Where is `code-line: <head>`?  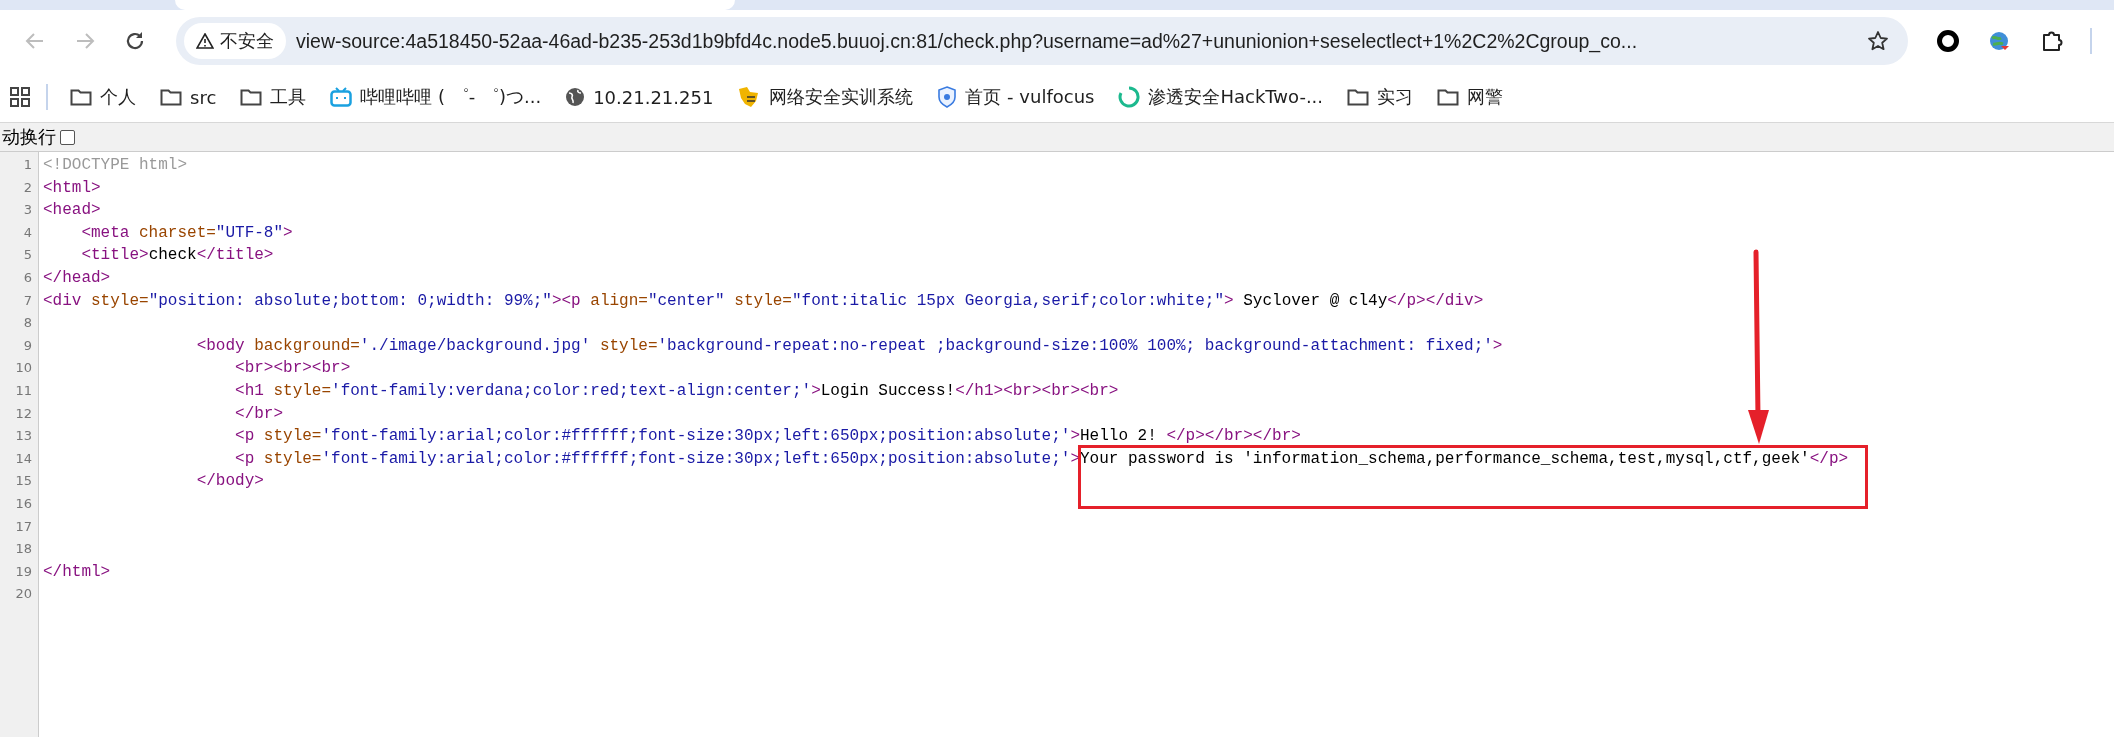
code-line: <head> is located at coordinates (72, 210).